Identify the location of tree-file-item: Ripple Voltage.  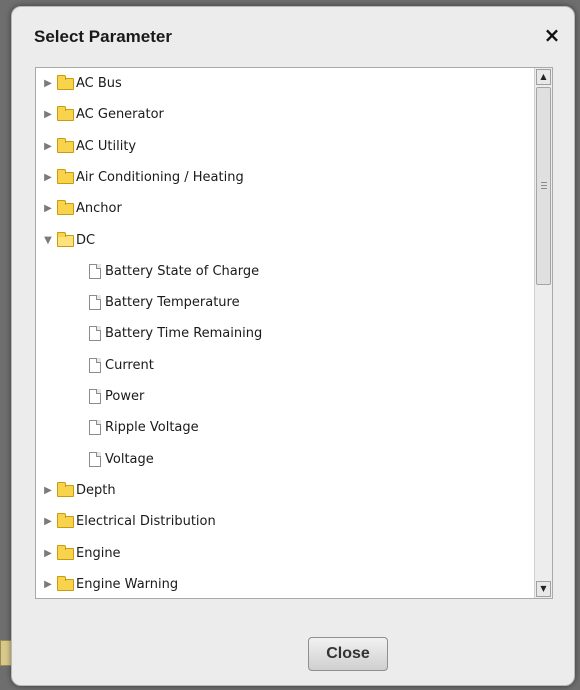
(285, 428).